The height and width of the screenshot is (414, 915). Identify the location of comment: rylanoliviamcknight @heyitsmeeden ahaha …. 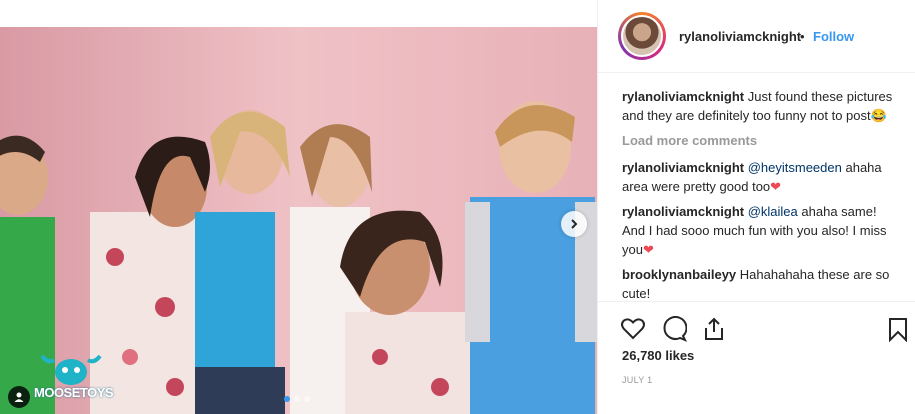
(762, 177).